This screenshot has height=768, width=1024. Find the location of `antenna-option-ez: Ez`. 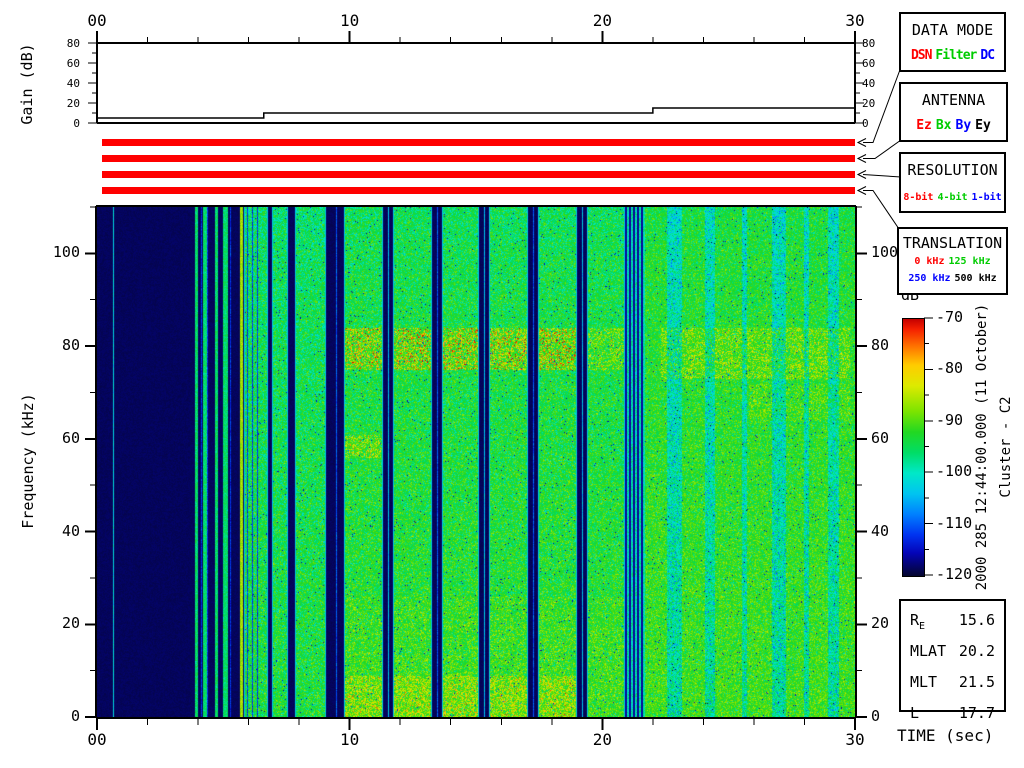

antenna-option-ez: Ez is located at coordinates (924, 125).